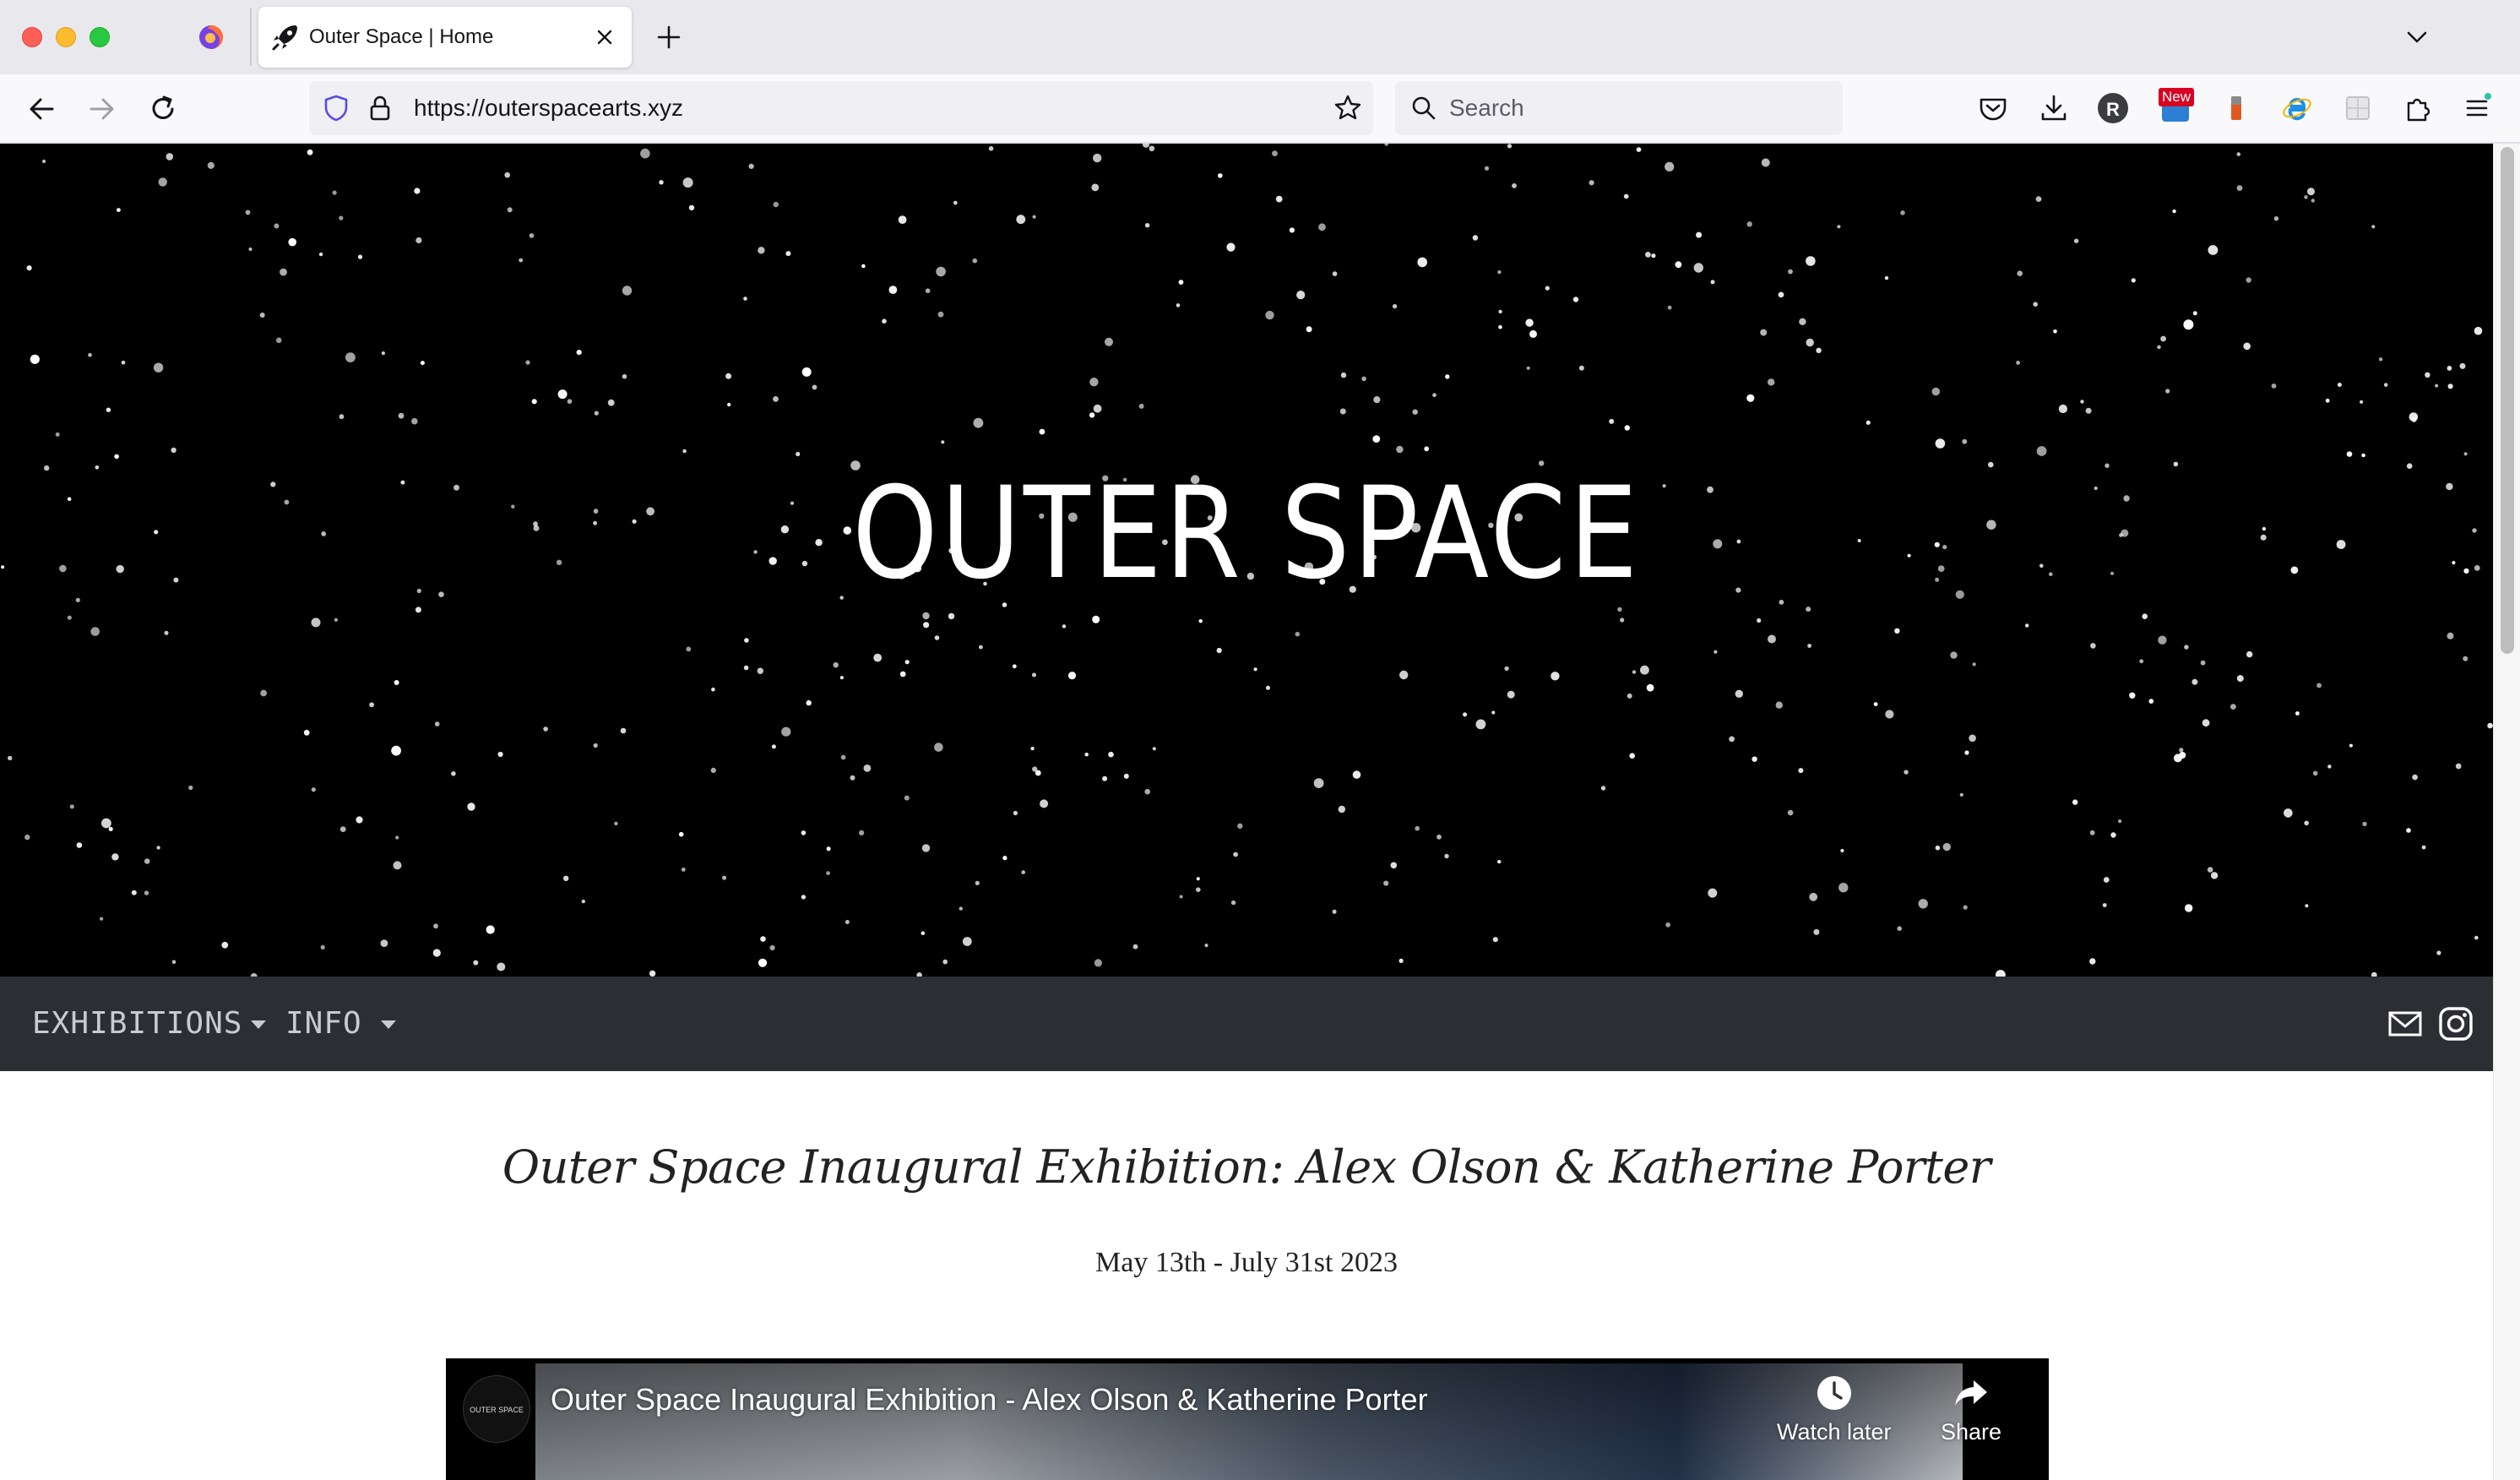  I want to click on grid-extension-icon, so click(2358, 108).